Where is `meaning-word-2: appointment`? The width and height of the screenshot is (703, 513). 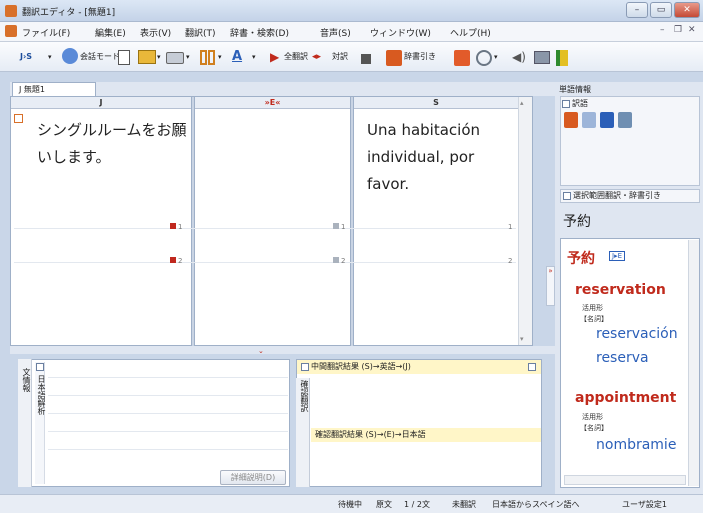
meaning-word-2: appointment is located at coordinates (637, 398).